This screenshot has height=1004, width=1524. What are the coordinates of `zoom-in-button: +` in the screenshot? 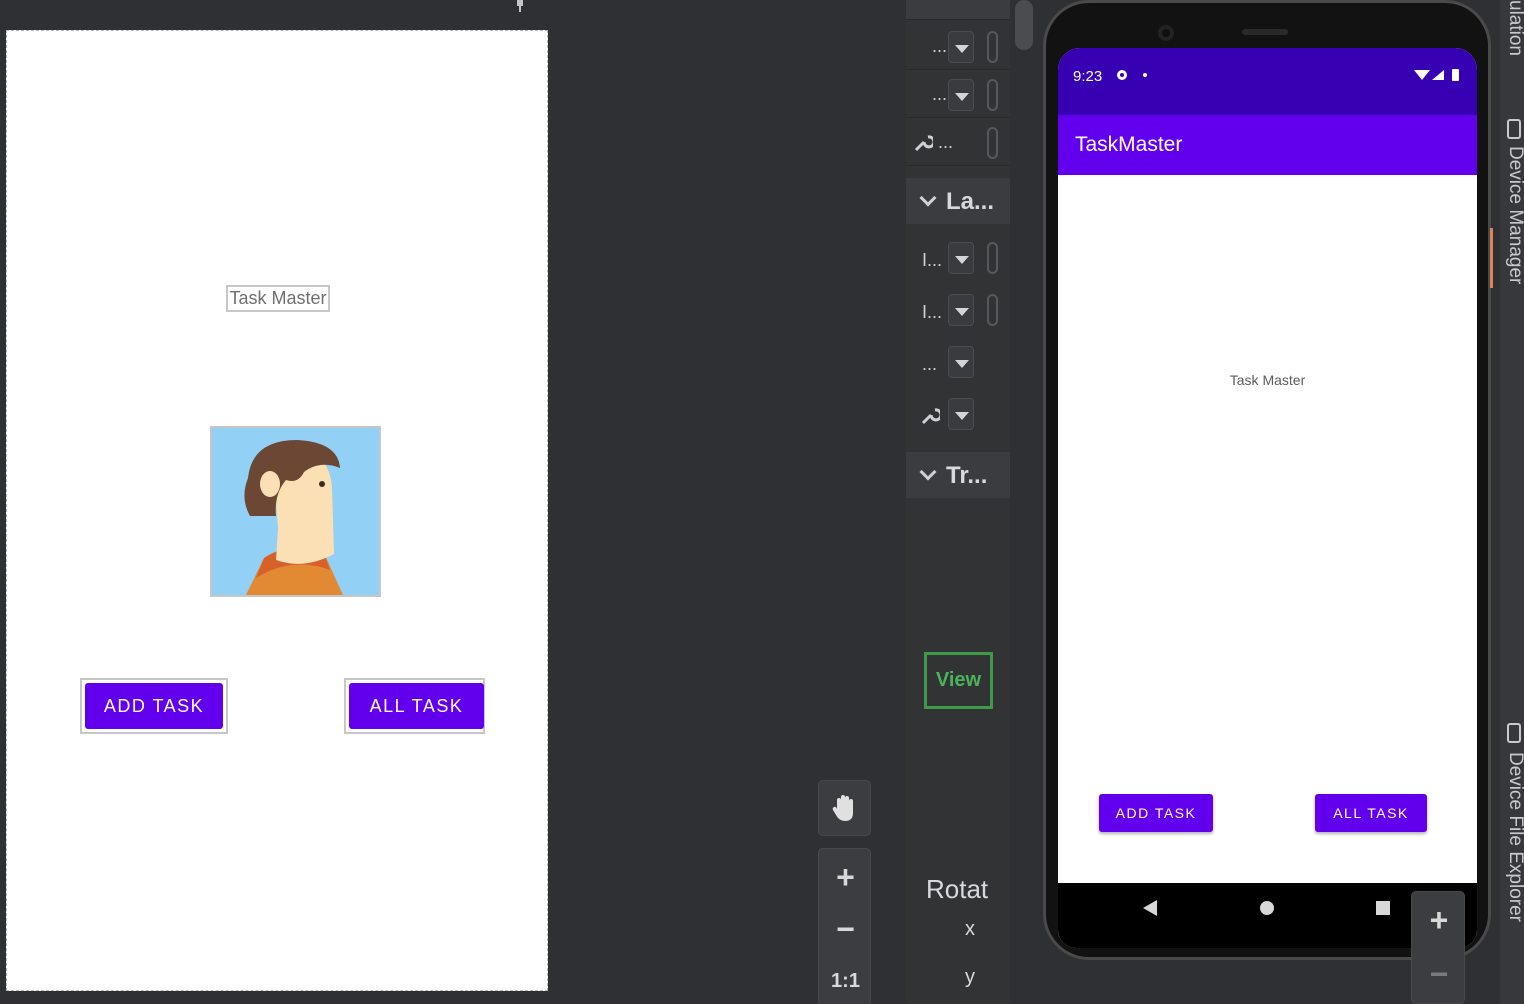 It's located at (845, 877).